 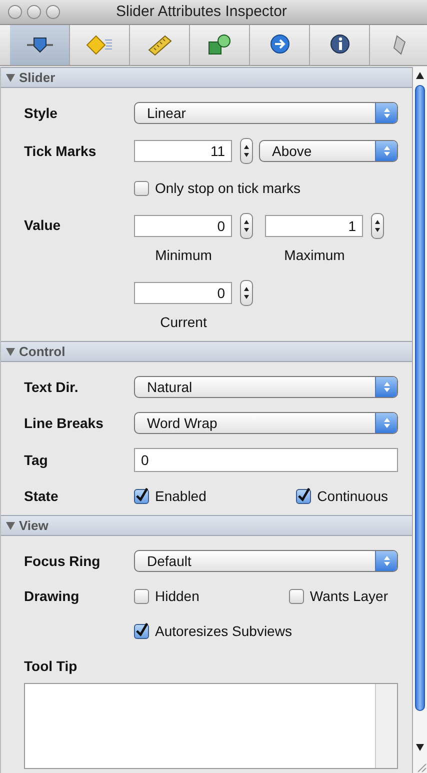 I want to click on scroll-bar, so click(x=419, y=420).